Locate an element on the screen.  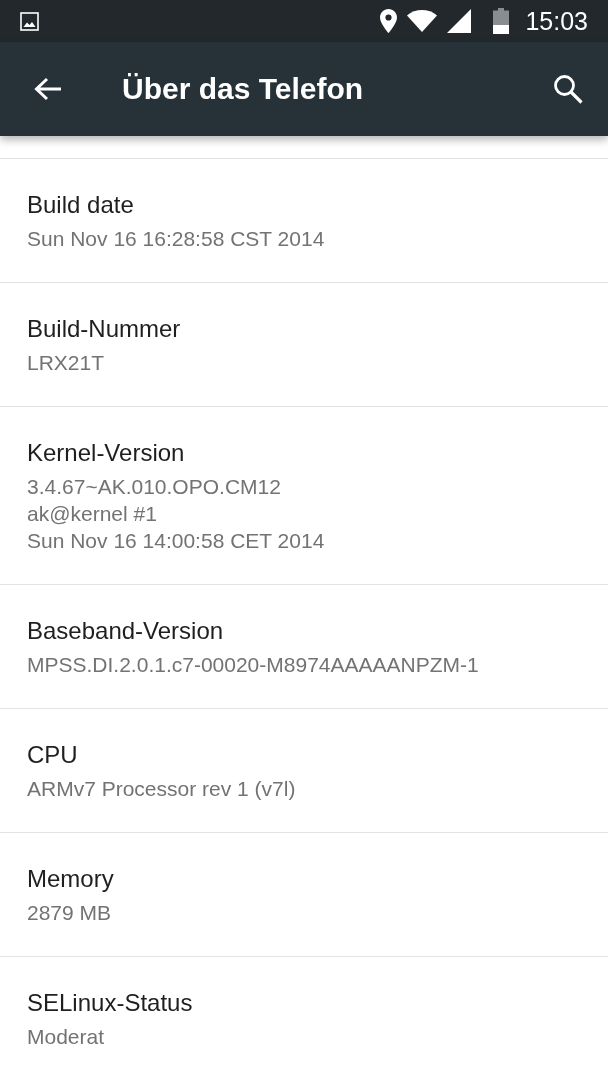
row-summary: 2879 MB is located at coordinates (70, 913).